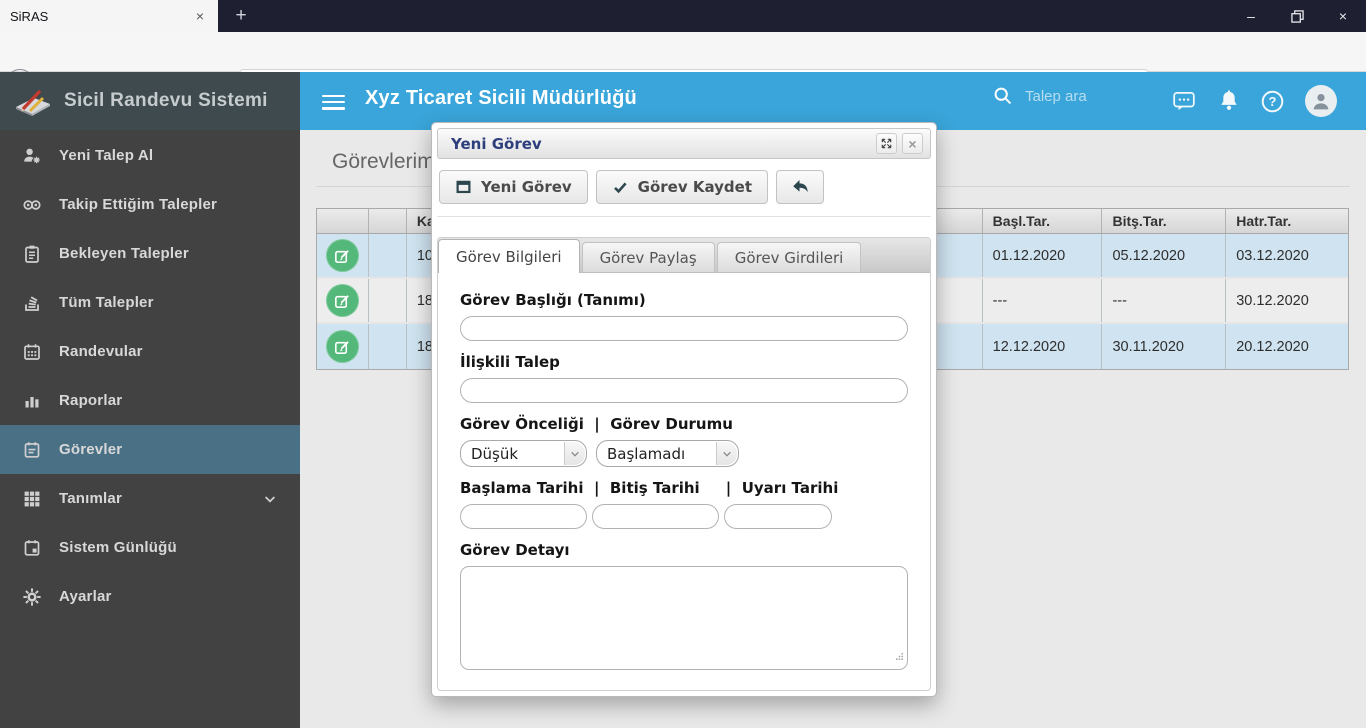 The height and width of the screenshot is (728, 1366). I want to click on sidebar-item-label: Görevler, so click(91, 449).